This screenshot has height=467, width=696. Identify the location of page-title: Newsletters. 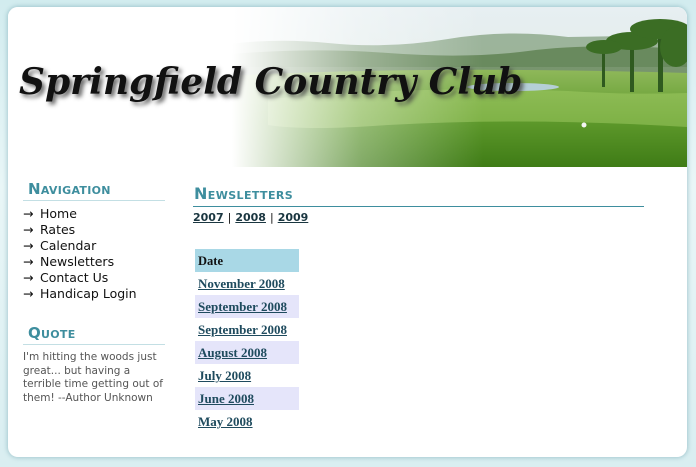
(418, 195).